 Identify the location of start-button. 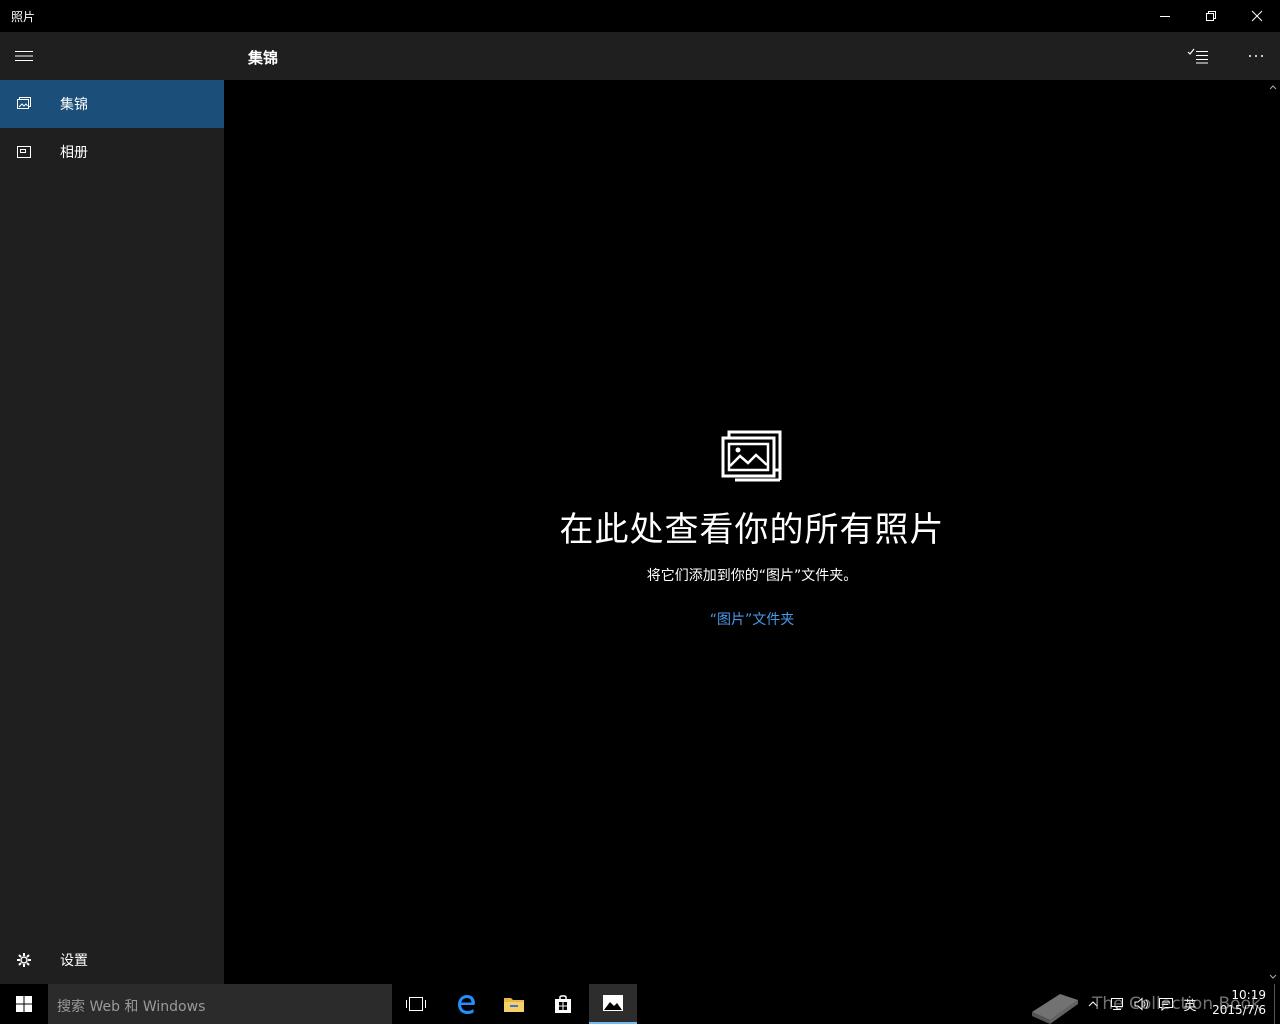
(24, 1004).